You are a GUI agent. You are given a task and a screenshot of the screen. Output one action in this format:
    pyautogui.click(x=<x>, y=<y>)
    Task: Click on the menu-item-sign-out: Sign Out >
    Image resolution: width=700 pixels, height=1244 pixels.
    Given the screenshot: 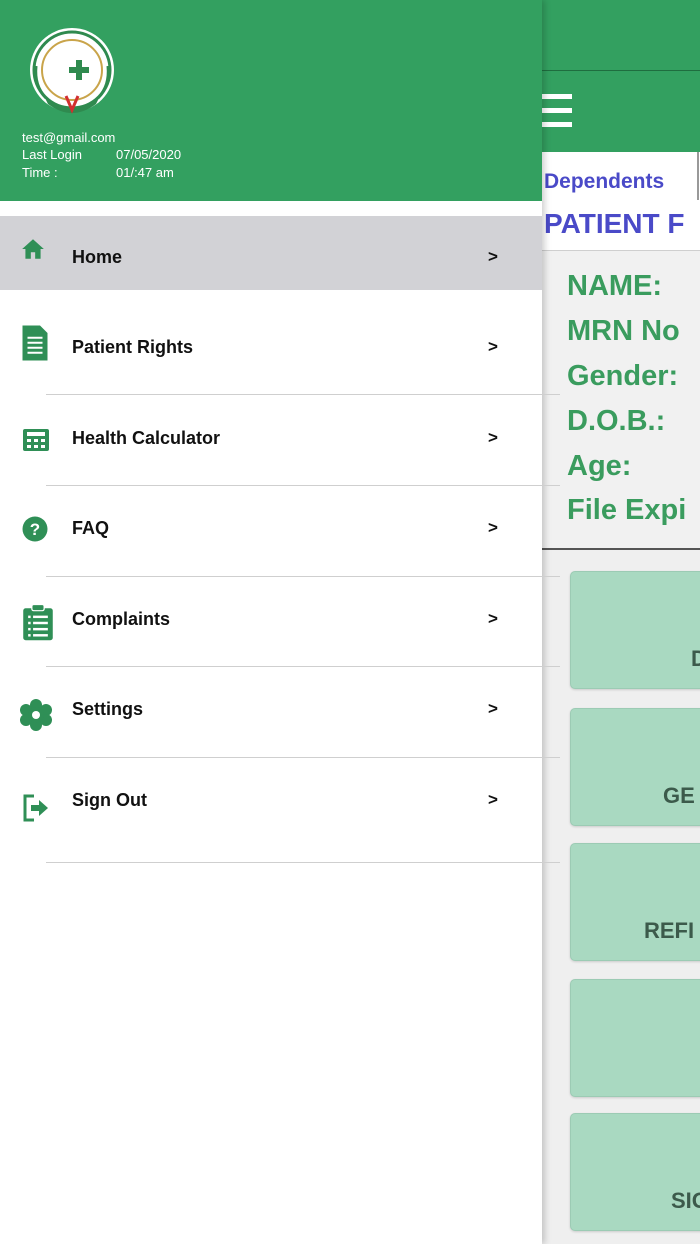 What is the action you would take?
    pyautogui.click(x=271, y=797)
    